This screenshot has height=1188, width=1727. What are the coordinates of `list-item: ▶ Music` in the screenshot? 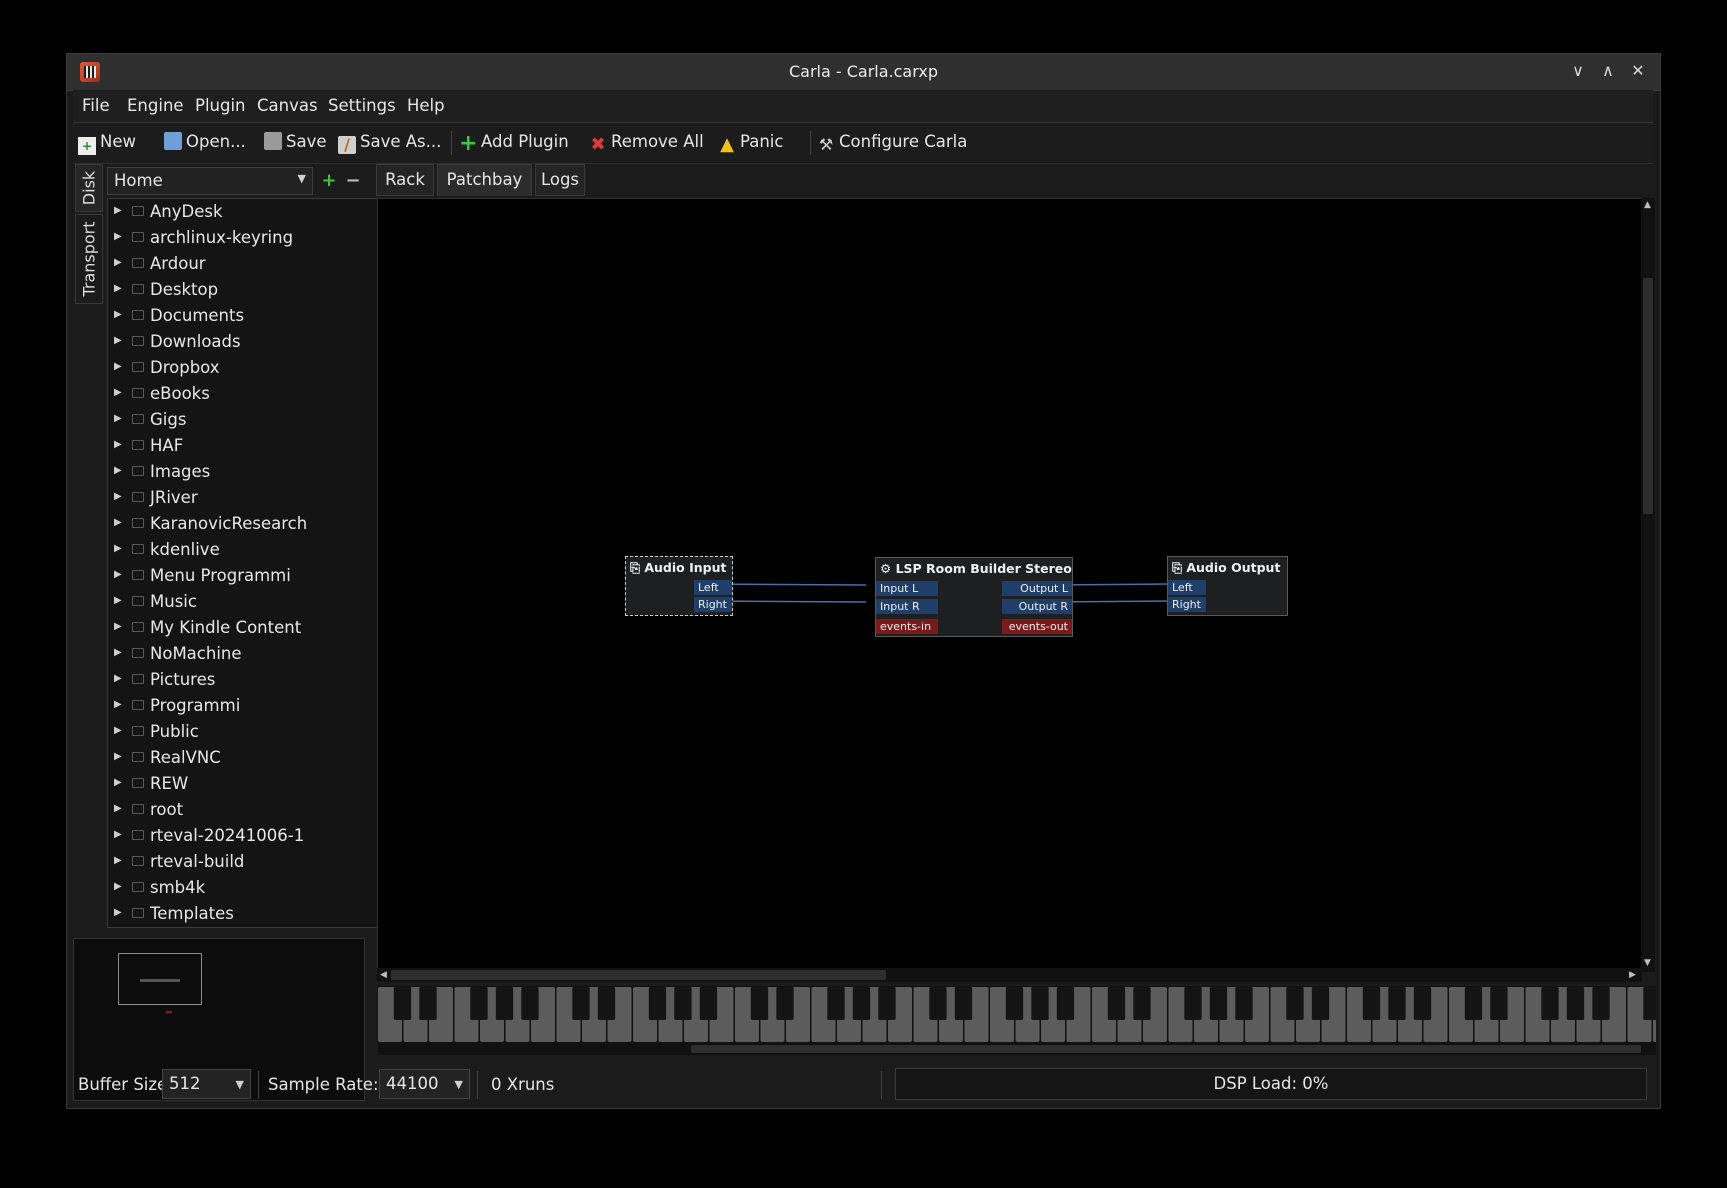 It's located at (248, 602).